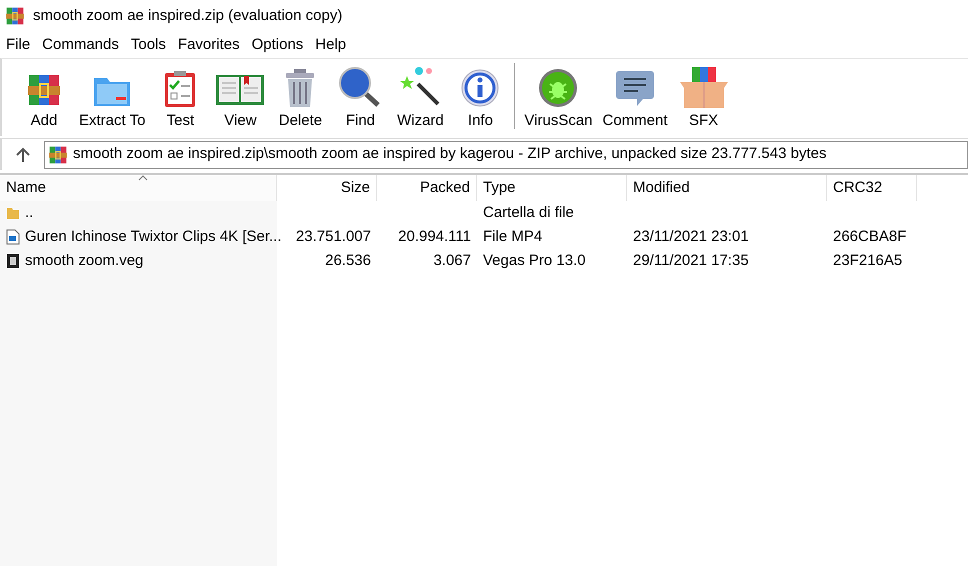 The image size is (968, 566). What do you see at coordinates (704, 87) in the screenshot?
I see `box-books-icon` at bounding box center [704, 87].